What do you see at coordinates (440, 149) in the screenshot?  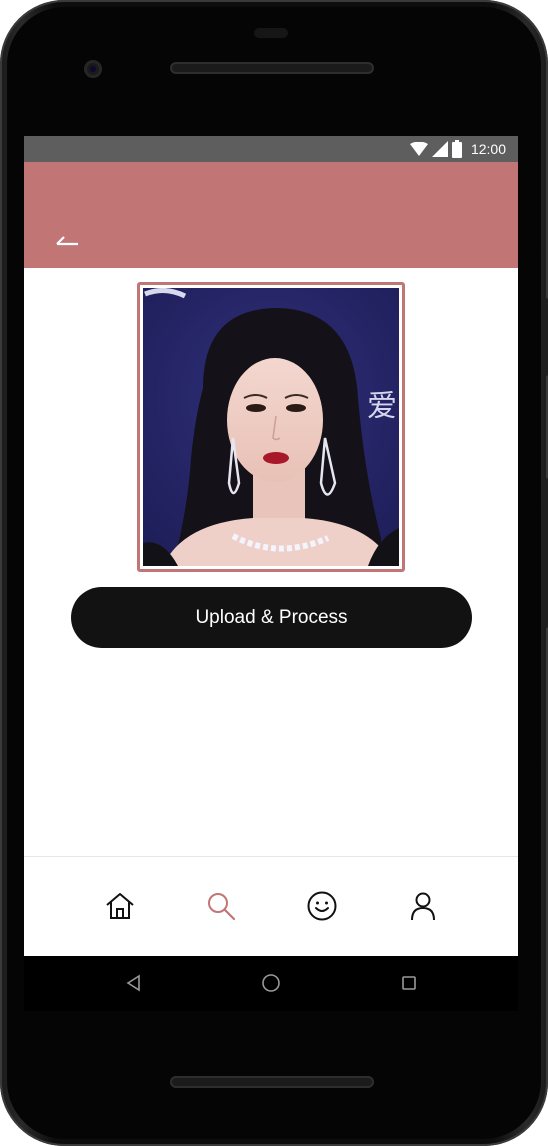 I see `signal-icon` at bounding box center [440, 149].